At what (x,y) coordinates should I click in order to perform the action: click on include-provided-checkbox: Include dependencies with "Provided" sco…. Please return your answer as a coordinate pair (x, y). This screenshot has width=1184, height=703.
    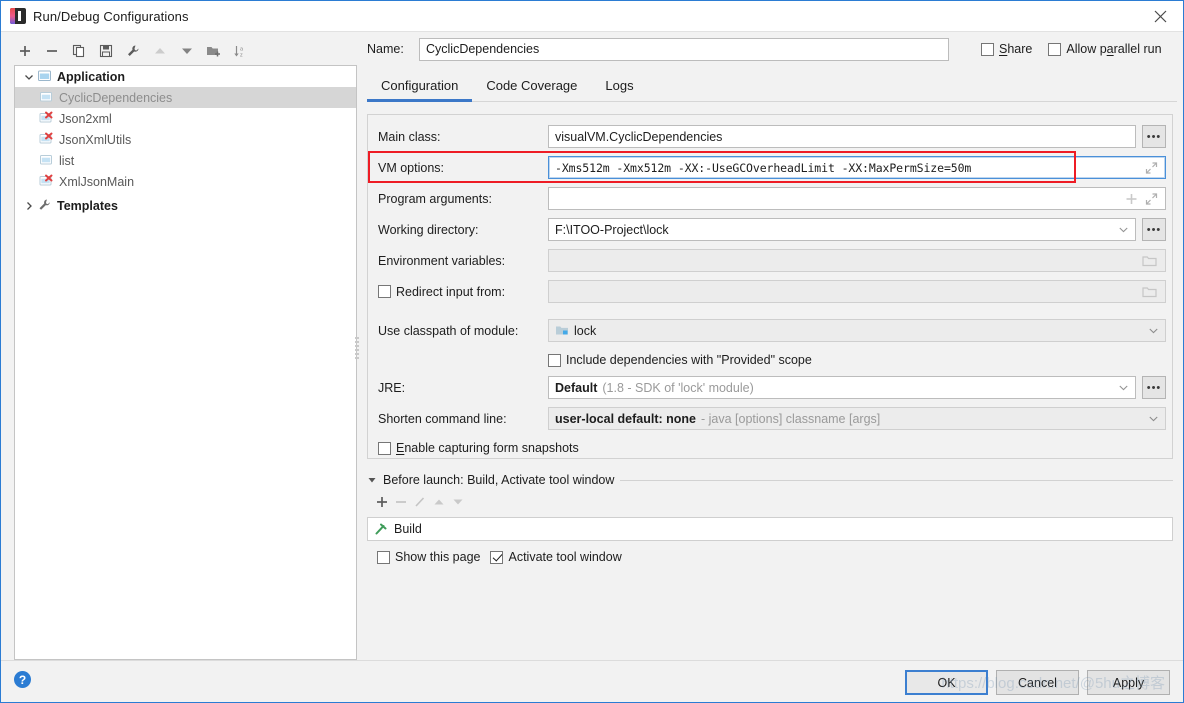
    Looking at the image, I should click on (680, 360).